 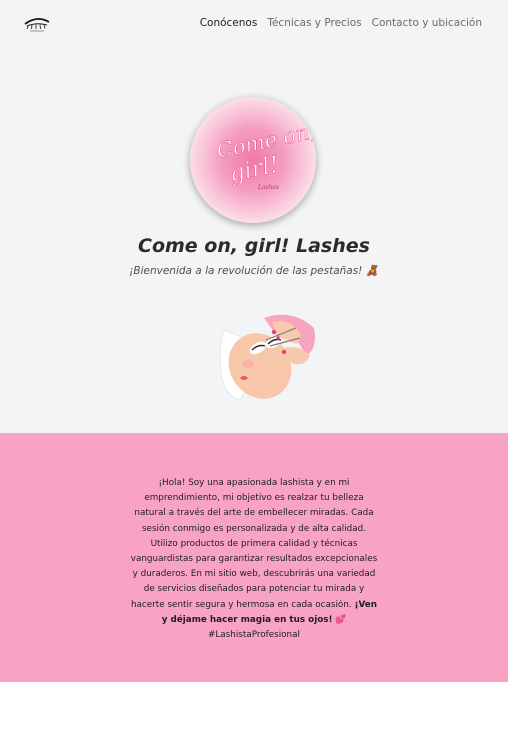 I want to click on page-title: Come on, girl! Lashes, so click(x=254, y=246).